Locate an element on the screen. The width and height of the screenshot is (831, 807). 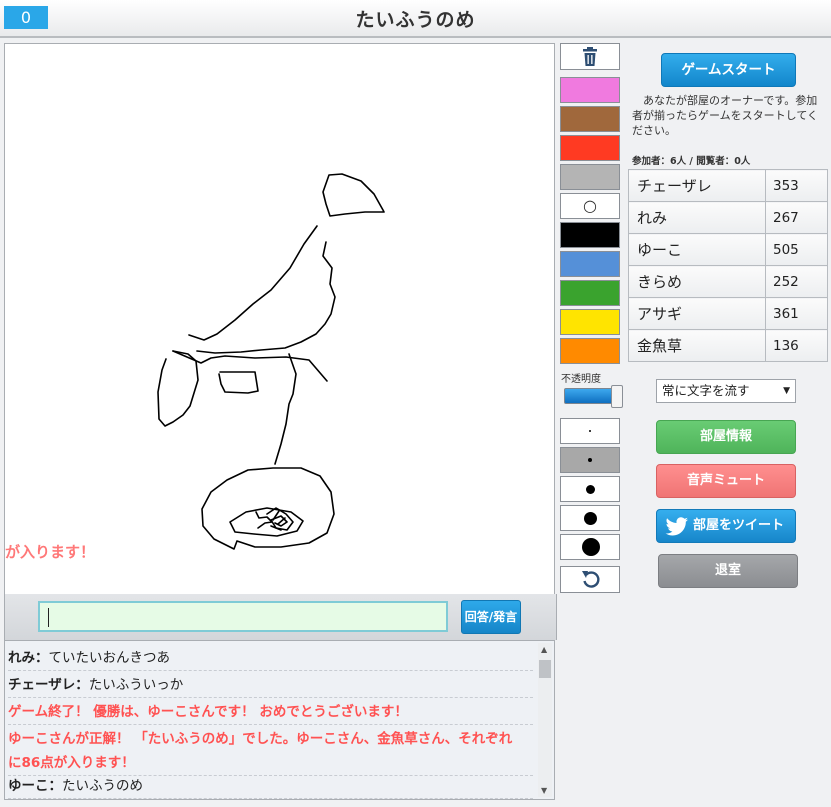
participant-count: 参加者：6人 / 閲覧者：0人 is located at coordinates (691, 161).